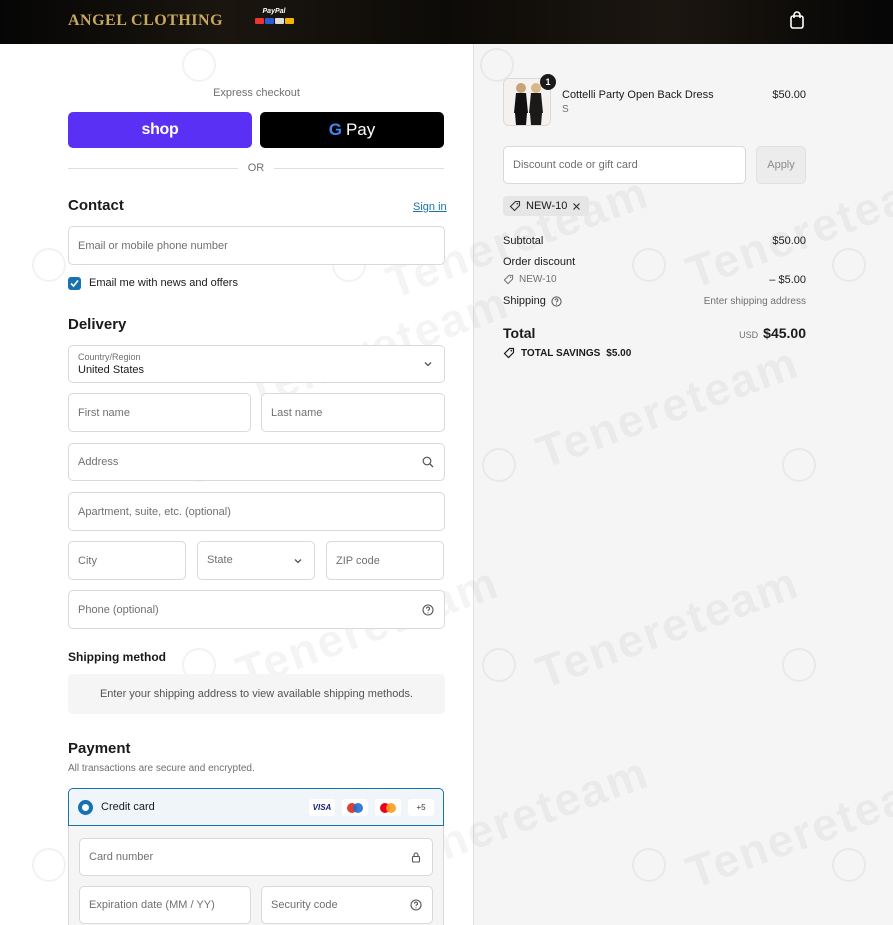 This screenshot has height=925, width=893. I want to click on shop-pay-button: shop, so click(160, 130).